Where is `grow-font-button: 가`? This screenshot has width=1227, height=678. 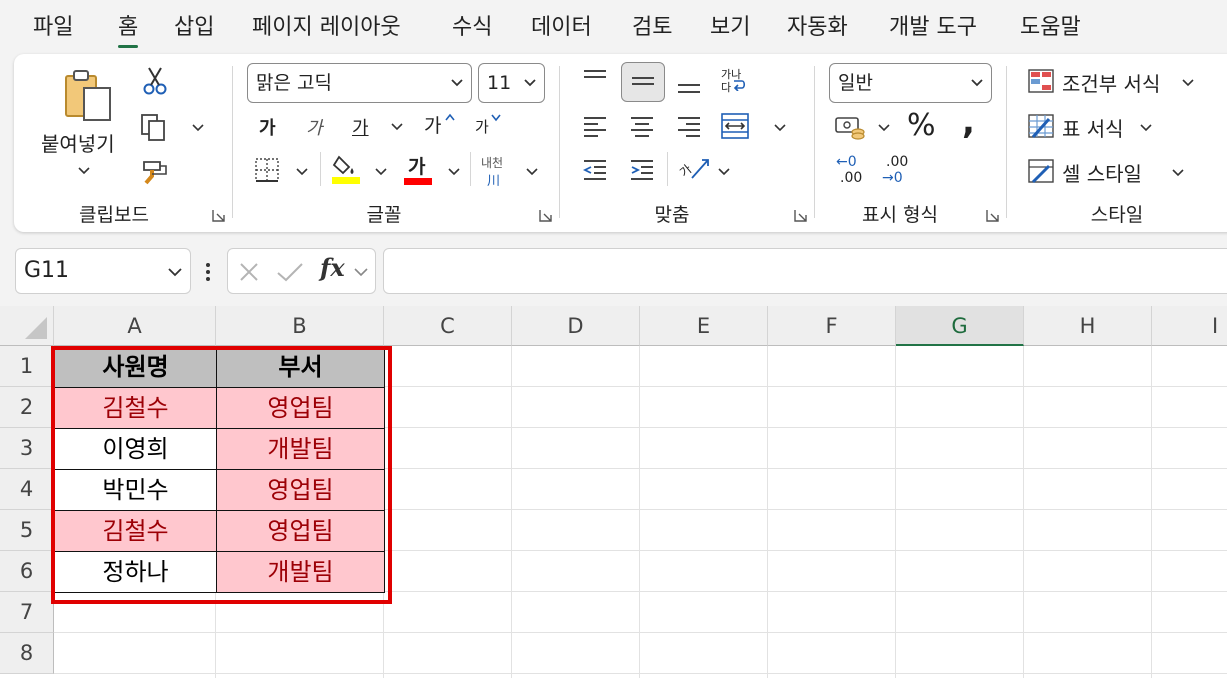 grow-font-button: 가 is located at coordinates (432, 124).